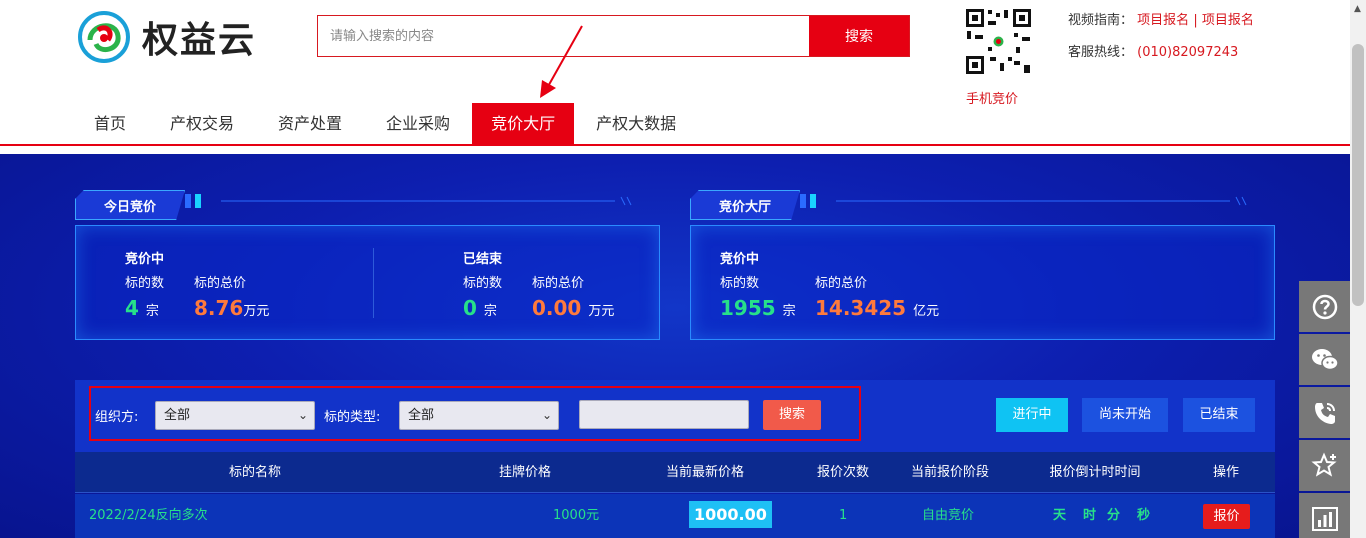 The width and height of the screenshot is (1366, 538). Describe the element at coordinates (745, 205) in the screenshot. I see `tab-bidding-hall: 竞价大厅` at that location.